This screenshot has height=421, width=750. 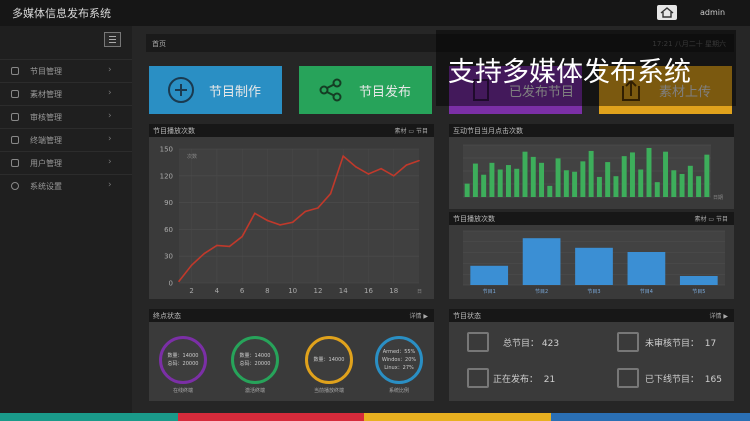 I want to click on panel-header: 终点状态 详情 ▶, so click(x=291, y=315).